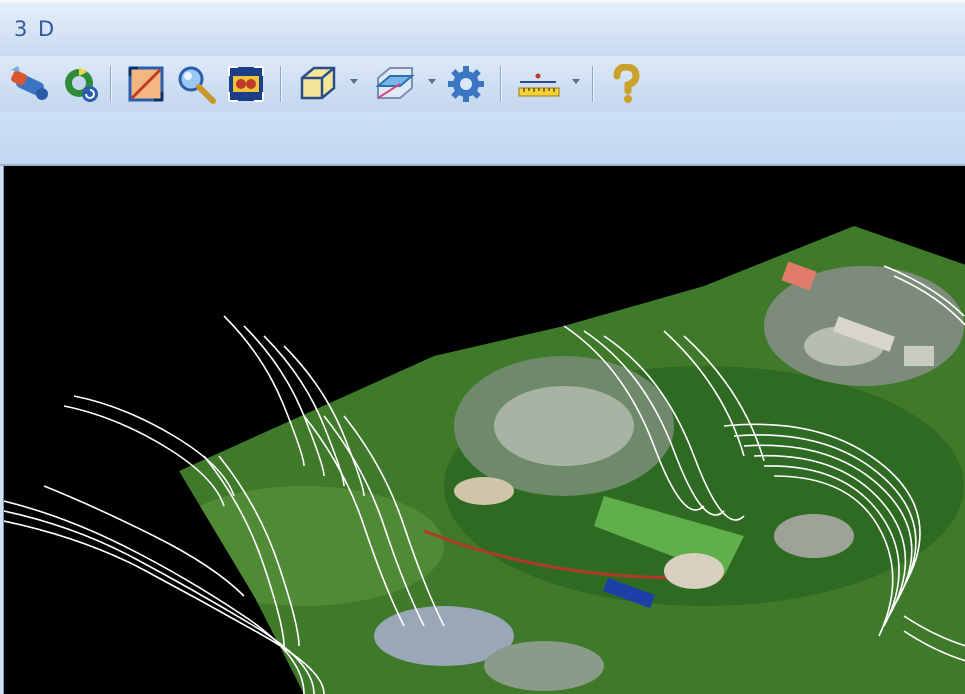 The height and width of the screenshot is (694, 965). I want to click on measure-dropdown-chevron-icon, so click(576, 81).